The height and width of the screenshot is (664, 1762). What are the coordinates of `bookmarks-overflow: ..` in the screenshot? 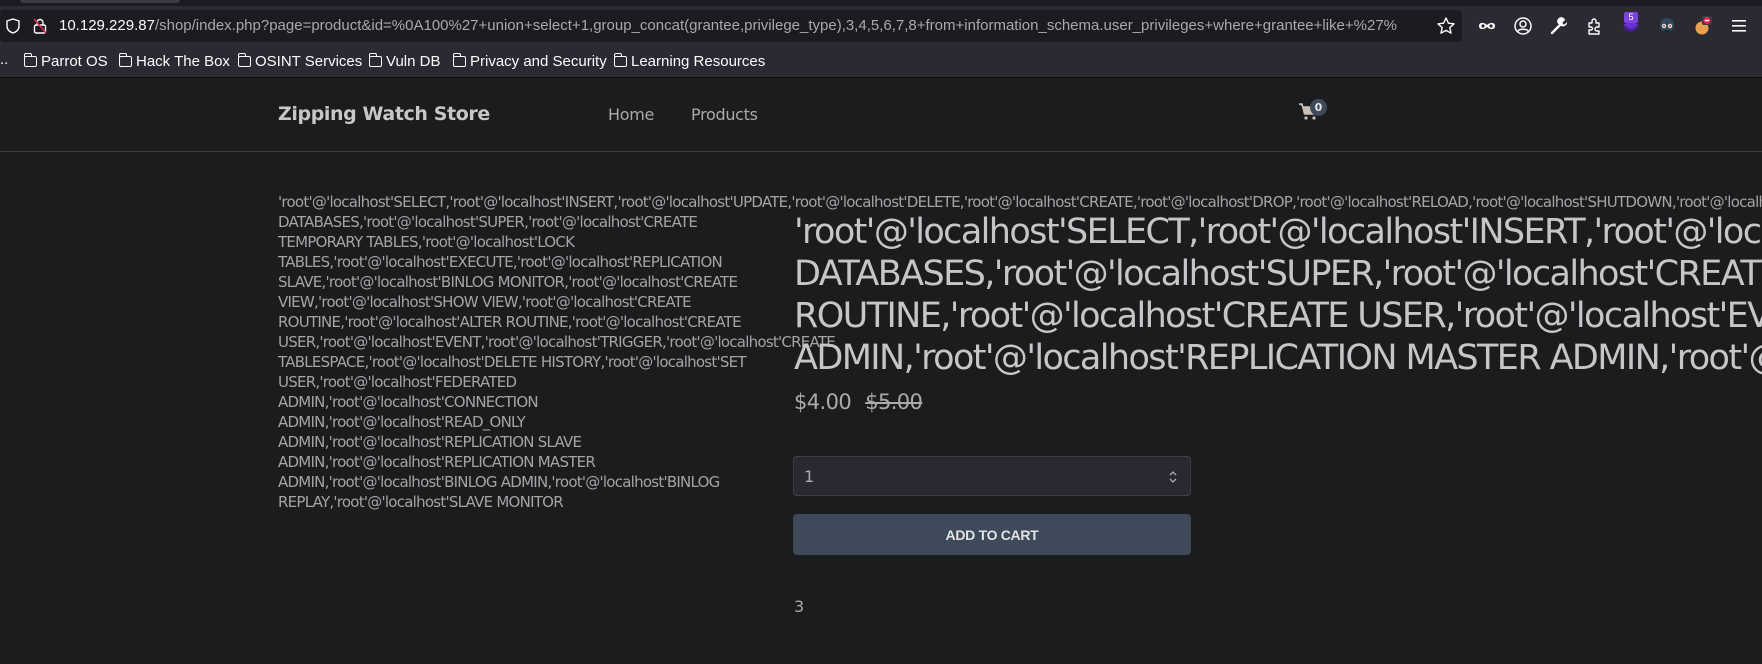 It's located at (4, 59).